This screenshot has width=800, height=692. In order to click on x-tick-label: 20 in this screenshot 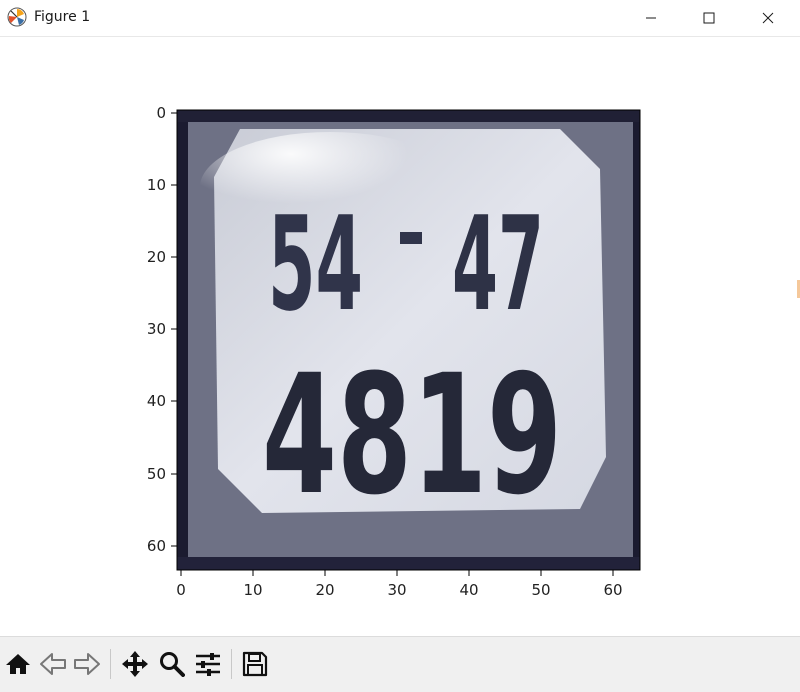, I will do `click(324, 590)`.